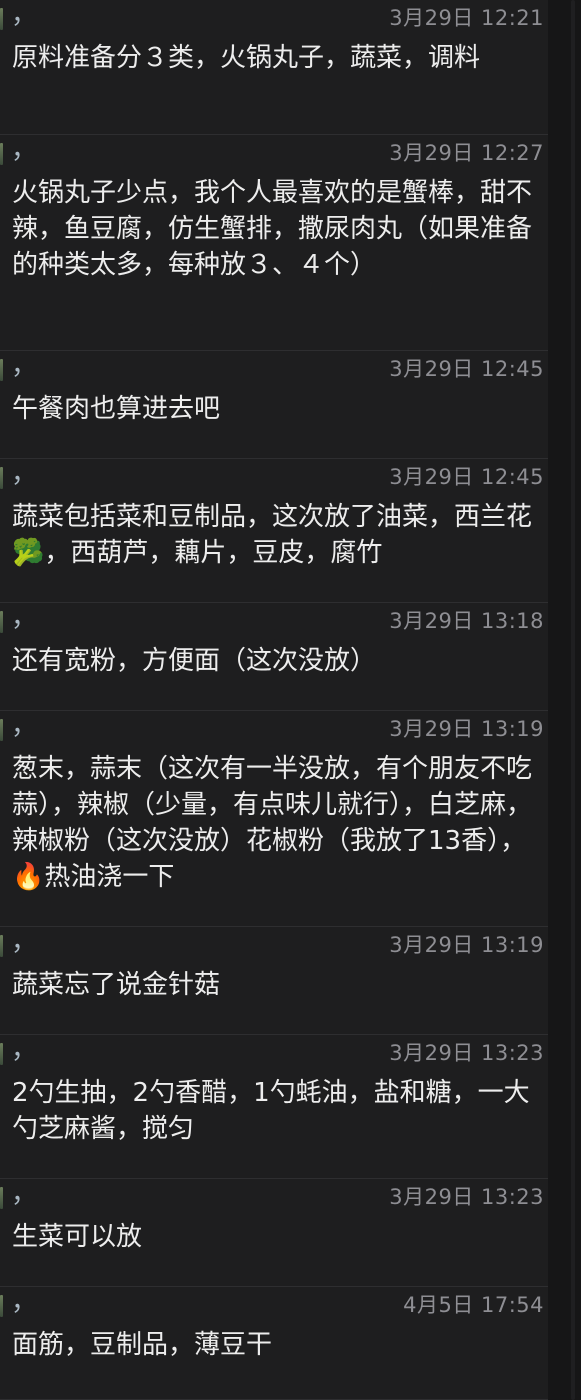 This screenshot has width=581, height=1400. What do you see at coordinates (246, 58) in the screenshot?
I see `message-text: 原料准备分３类，火锅丸子，蔬菜，调料` at bounding box center [246, 58].